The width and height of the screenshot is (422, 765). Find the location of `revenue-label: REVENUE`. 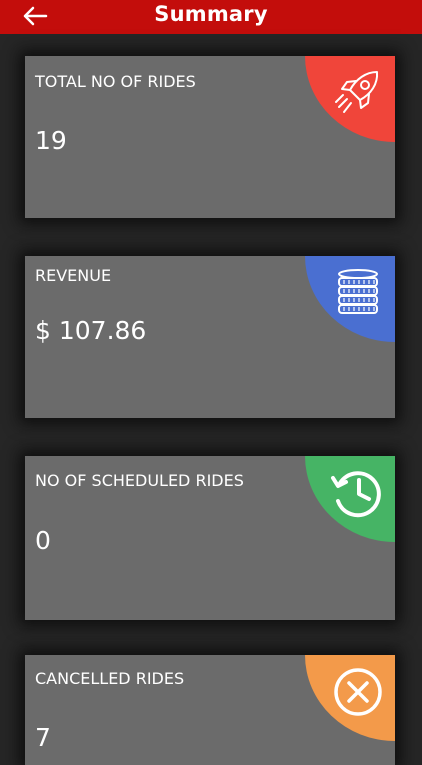

revenue-label: REVENUE is located at coordinates (73, 275).